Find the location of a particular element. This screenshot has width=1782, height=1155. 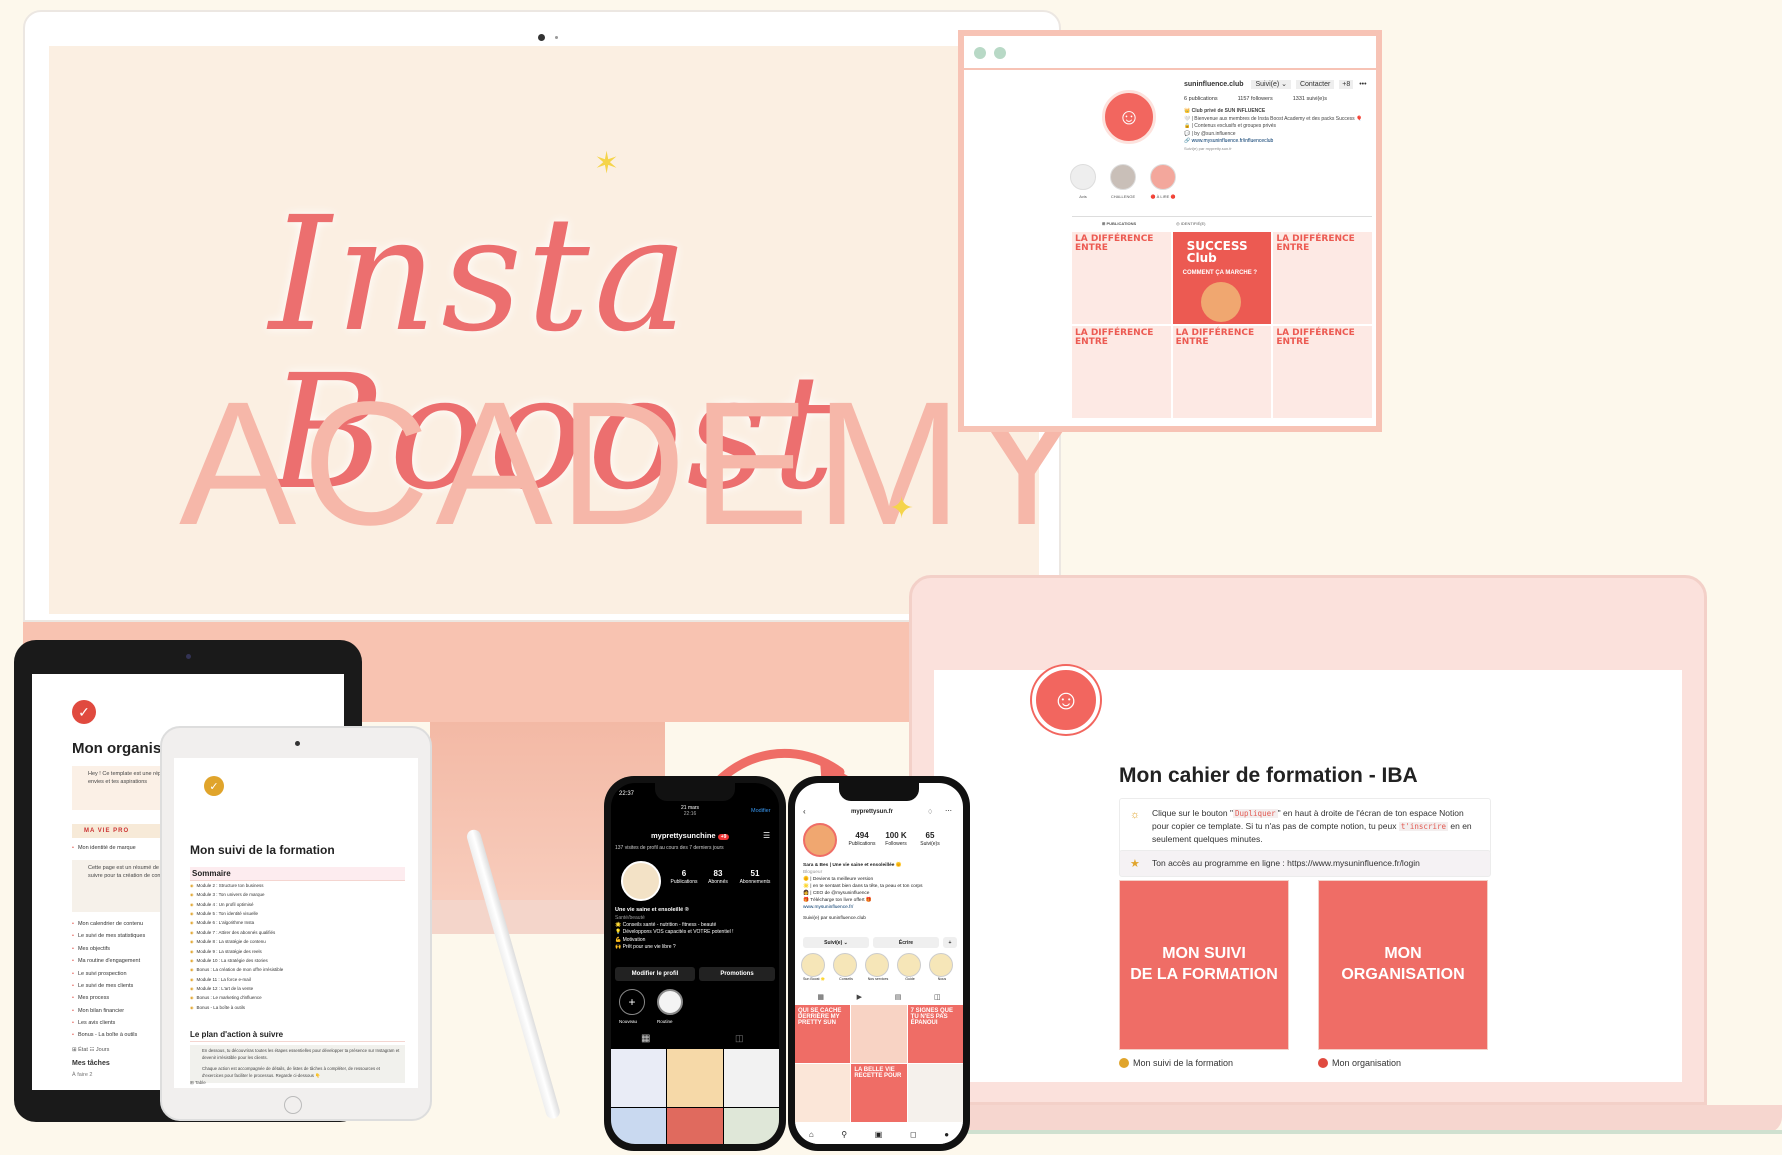

follow-button: Suivi(e) ⌄ is located at coordinates (836, 942).